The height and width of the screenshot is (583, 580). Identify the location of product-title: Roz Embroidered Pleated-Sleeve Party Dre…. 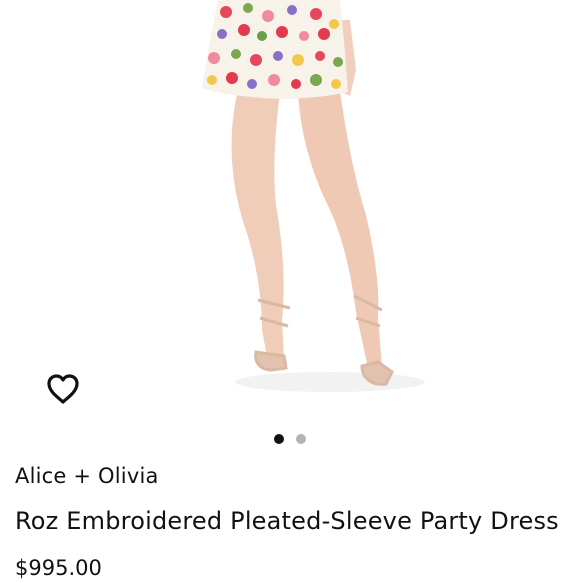
(287, 521).